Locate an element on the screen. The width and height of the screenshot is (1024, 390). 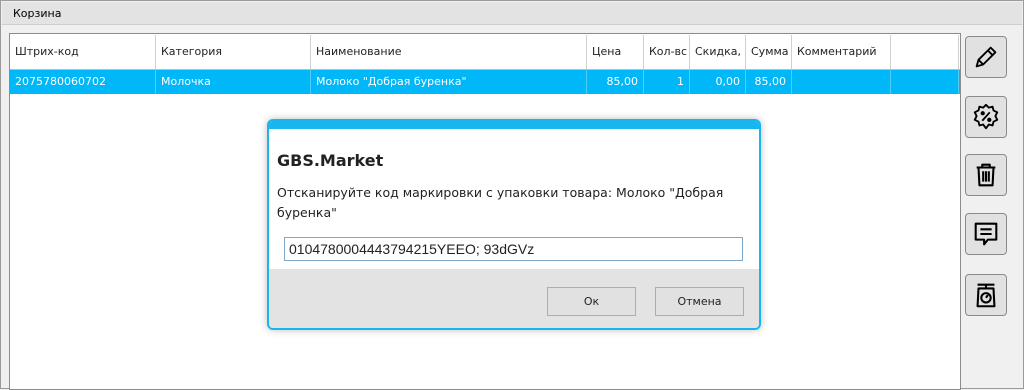
dialog-accent-bar is located at coordinates (514, 125).